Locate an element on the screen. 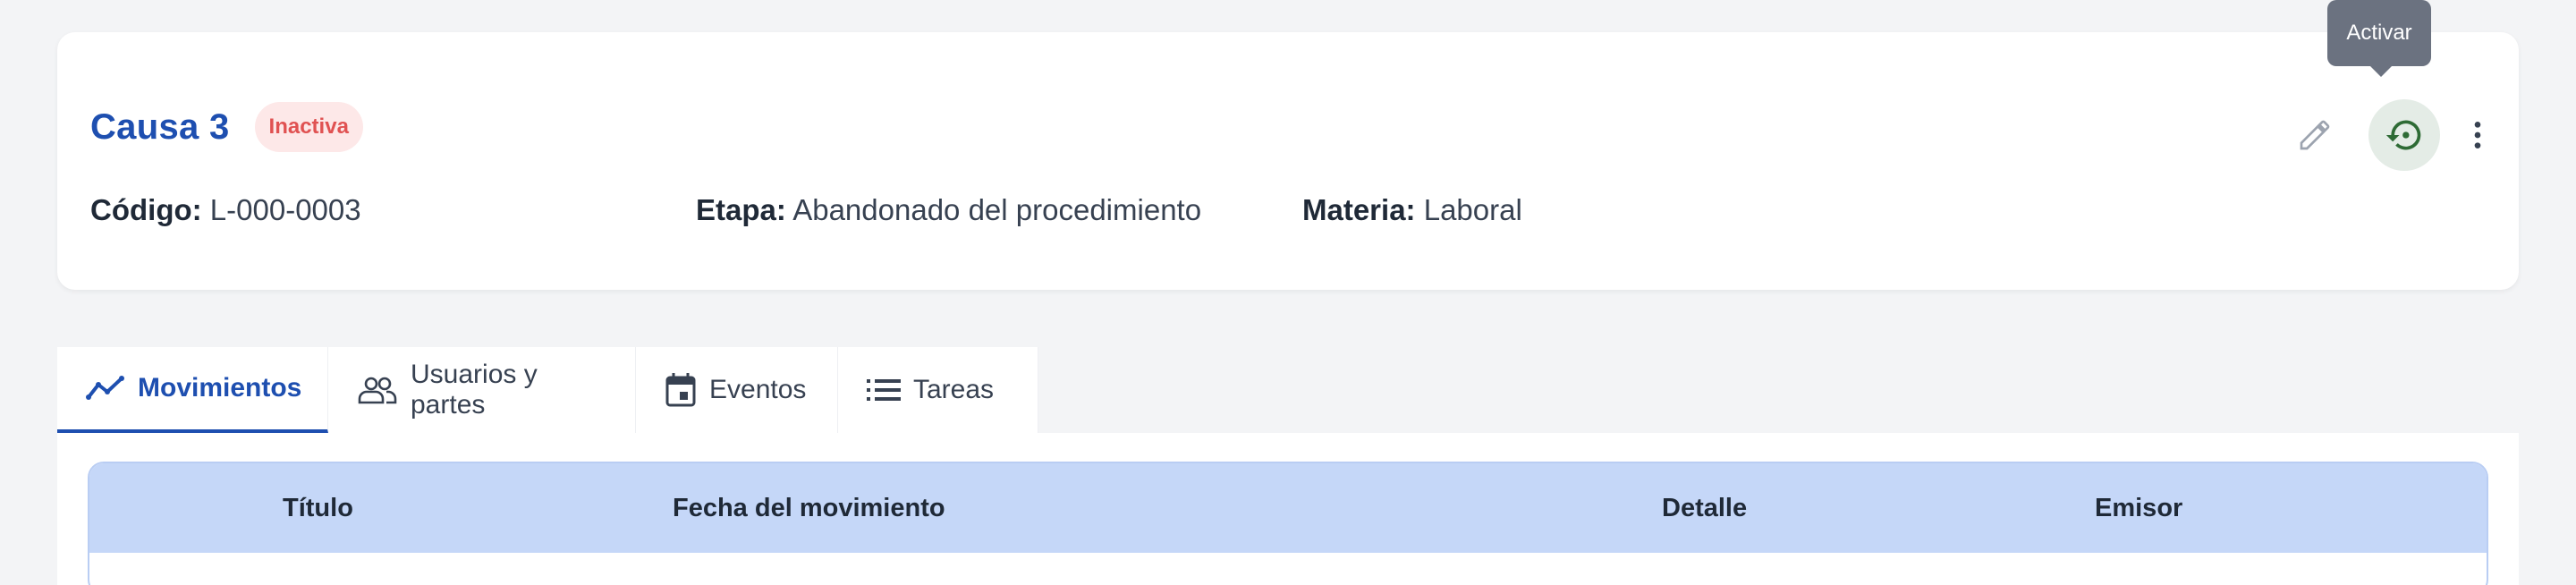 The height and width of the screenshot is (585, 2576). tab-tareas: Tareas is located at coordinates (938, 390).